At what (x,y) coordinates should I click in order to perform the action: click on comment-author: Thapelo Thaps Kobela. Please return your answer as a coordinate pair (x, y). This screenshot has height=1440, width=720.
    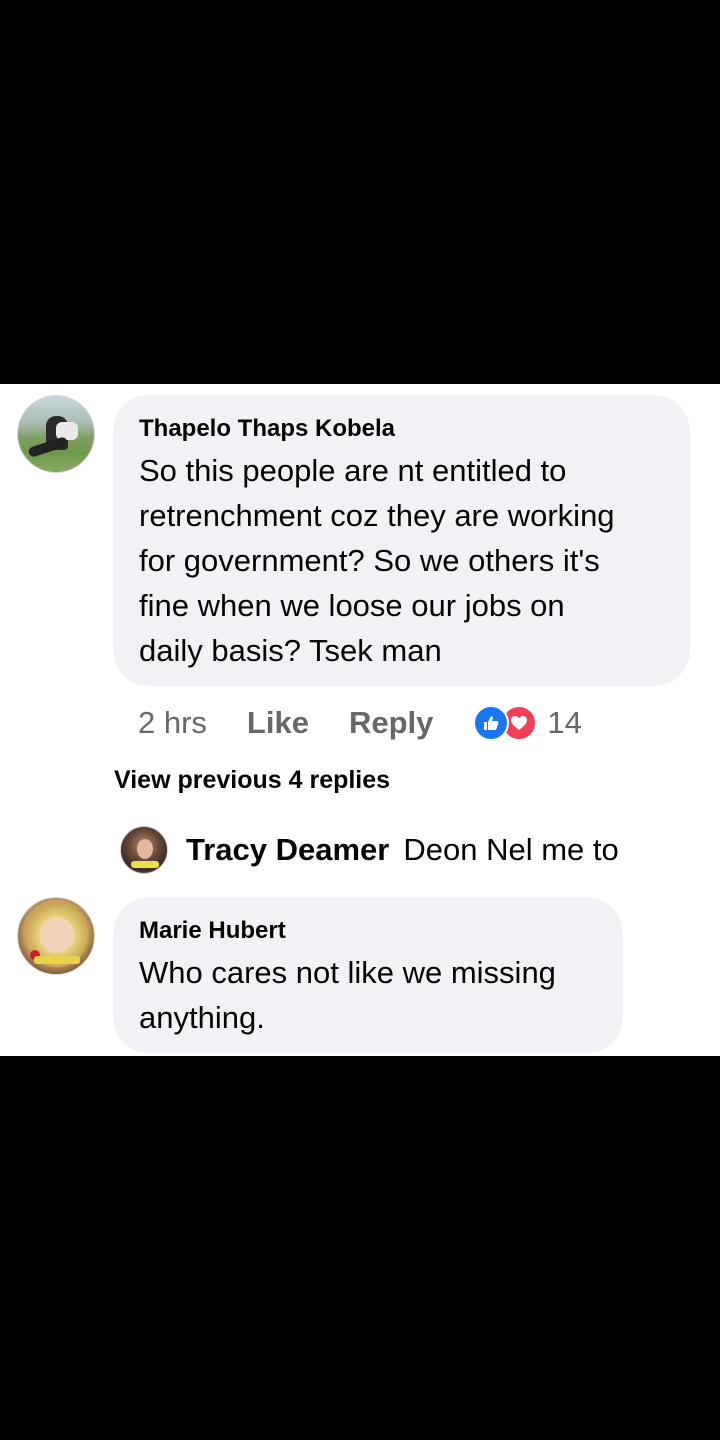
    Looking at the image, I should click on (401, 429).